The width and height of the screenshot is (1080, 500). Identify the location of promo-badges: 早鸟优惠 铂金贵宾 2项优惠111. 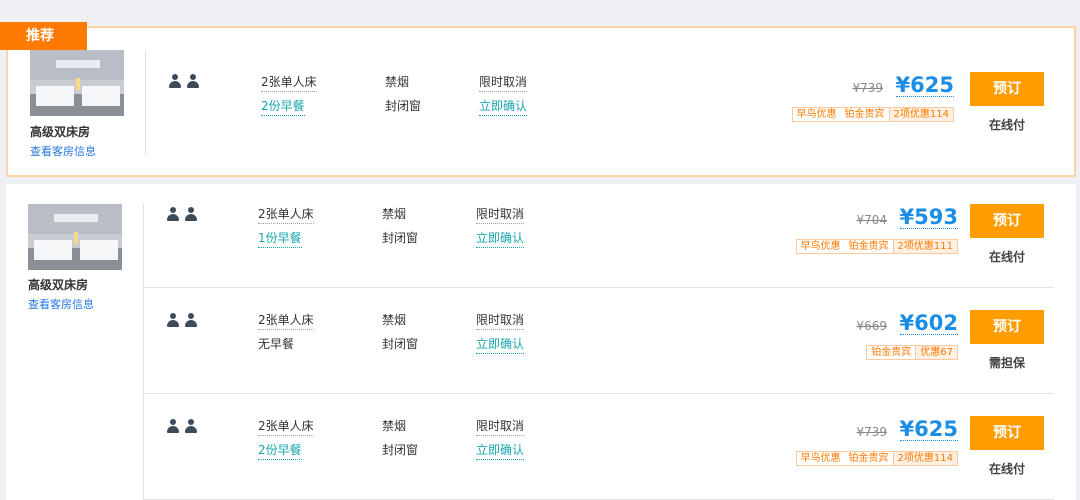
(876, 246).